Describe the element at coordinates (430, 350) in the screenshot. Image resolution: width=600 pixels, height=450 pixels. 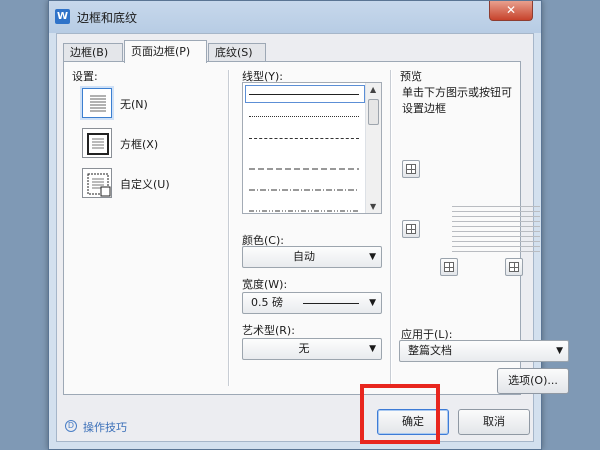
I see `apply-to-value: 整篇文档` at that location.